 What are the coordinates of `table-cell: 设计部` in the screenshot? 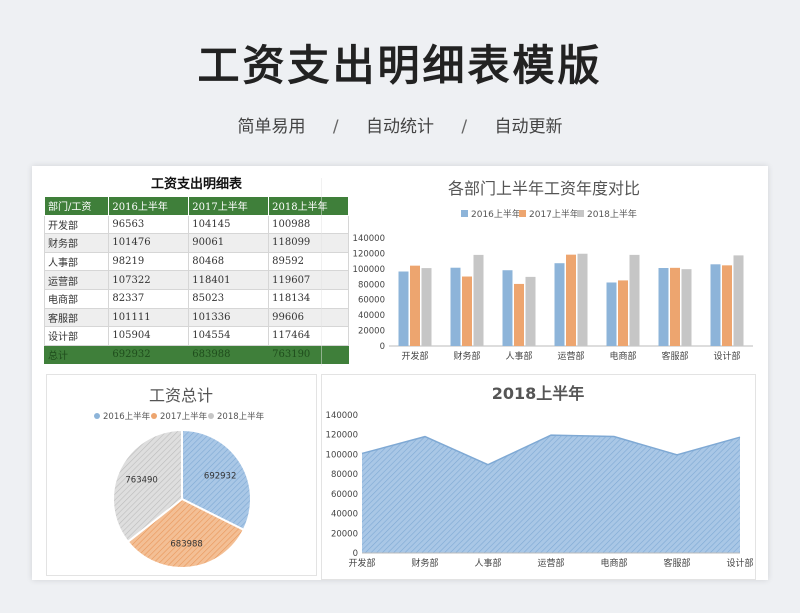 It's located at (76, 336).